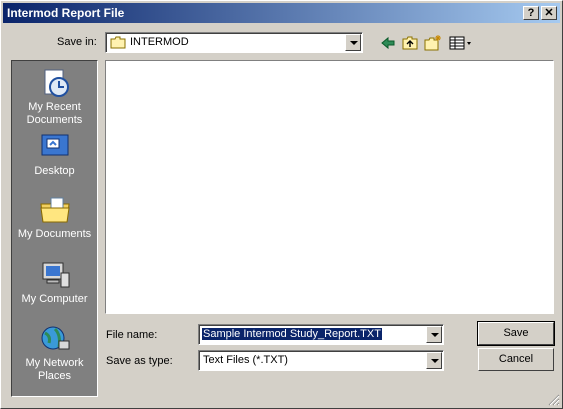 Image resolution: width=563 pixels, height=409 pixels. Describe the element at coordinates (132, 335) in the screenshot. I see `file-name-label: File name:` at that location.